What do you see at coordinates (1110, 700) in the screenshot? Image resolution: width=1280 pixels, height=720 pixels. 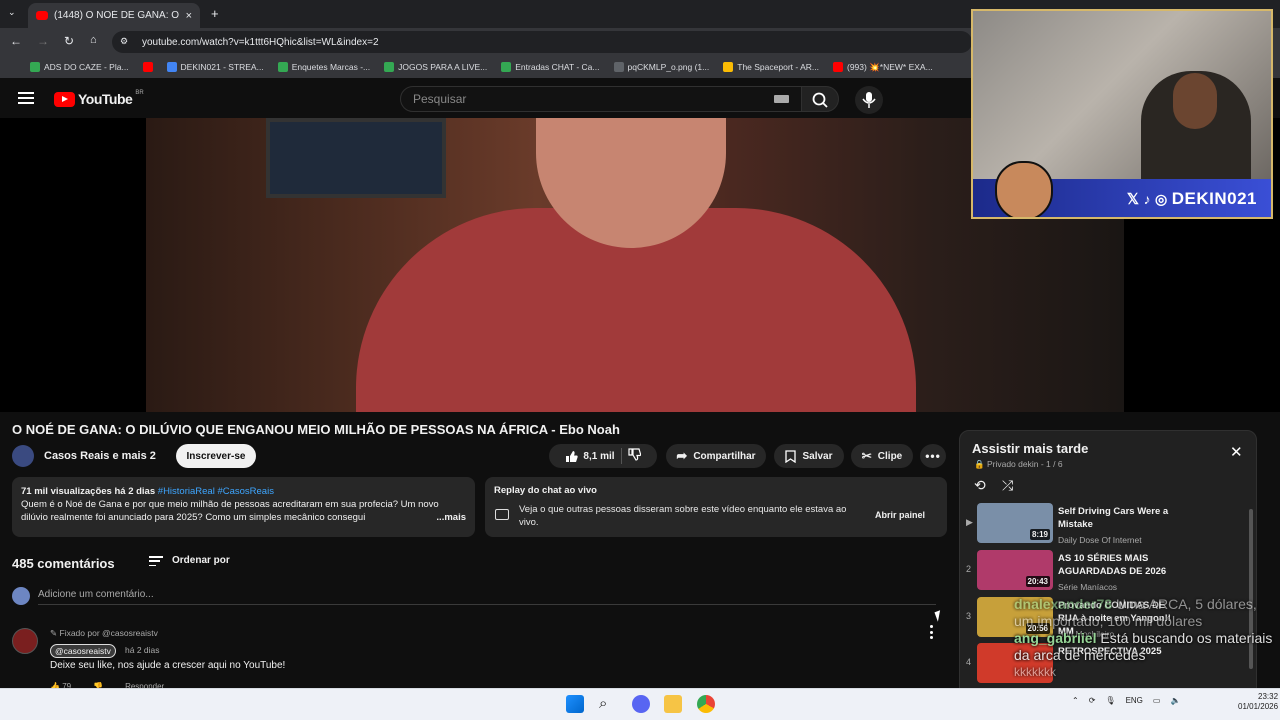 I see `mic-tray-icon: 🎙` at bounding box center [1110, 700].